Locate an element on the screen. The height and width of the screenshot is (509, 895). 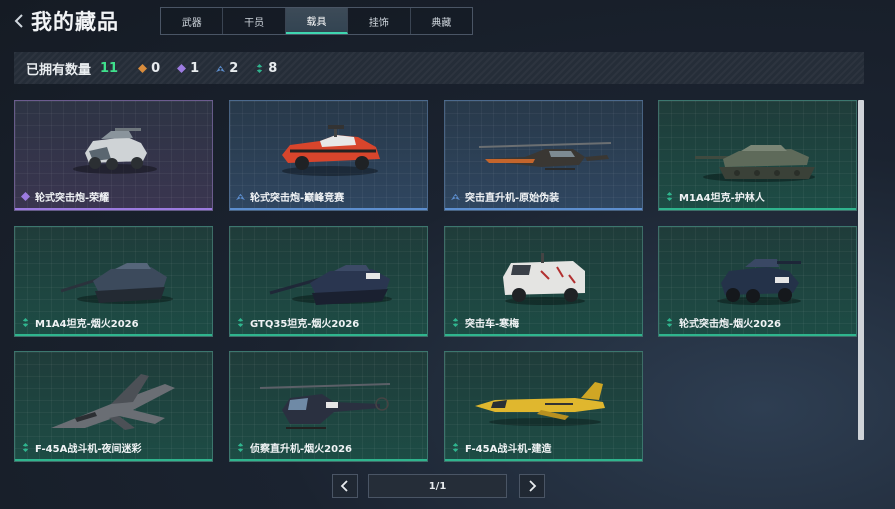
item-name: 突击直升机-原始伪装 is located at coordinates (512, 198).